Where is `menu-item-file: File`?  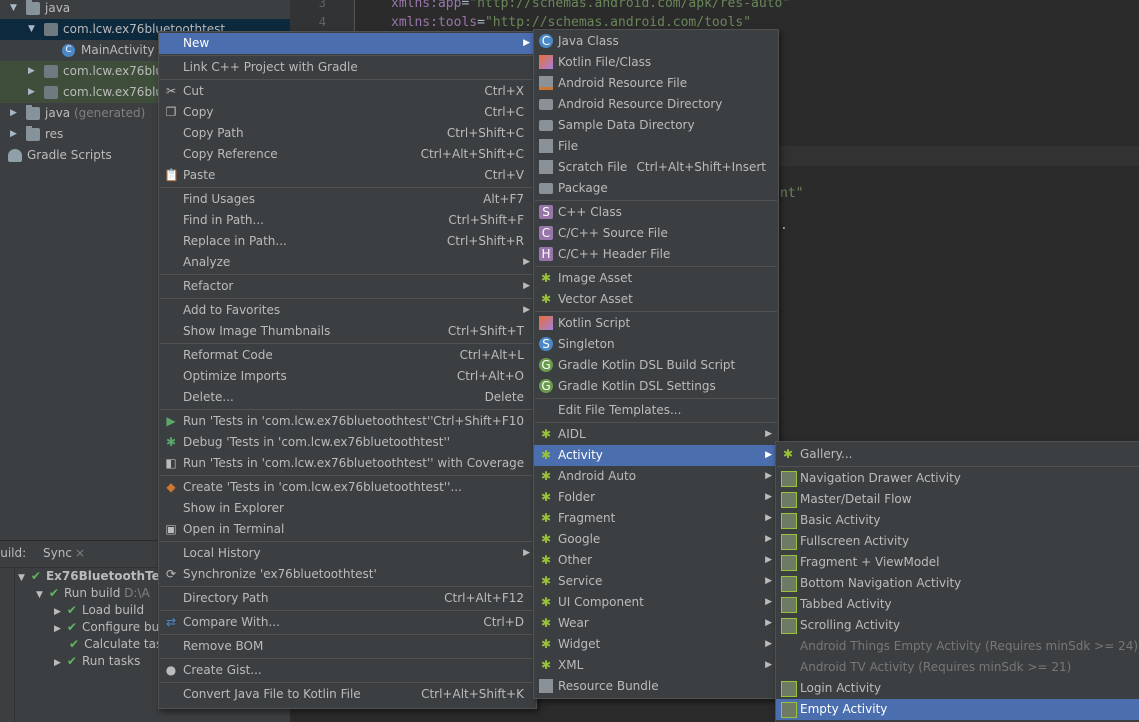 menu-item-file: File is located at coordinates (656, 146).